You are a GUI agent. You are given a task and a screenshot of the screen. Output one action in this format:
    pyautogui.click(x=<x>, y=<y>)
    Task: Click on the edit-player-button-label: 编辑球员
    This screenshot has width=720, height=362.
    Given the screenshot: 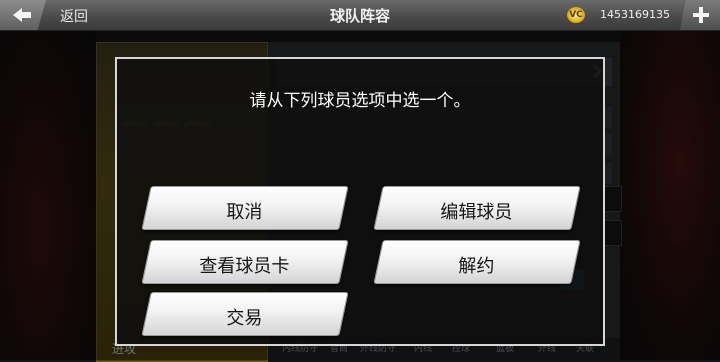 What is the action you would take?
    pyautogui.click(x=476, y=212)
    